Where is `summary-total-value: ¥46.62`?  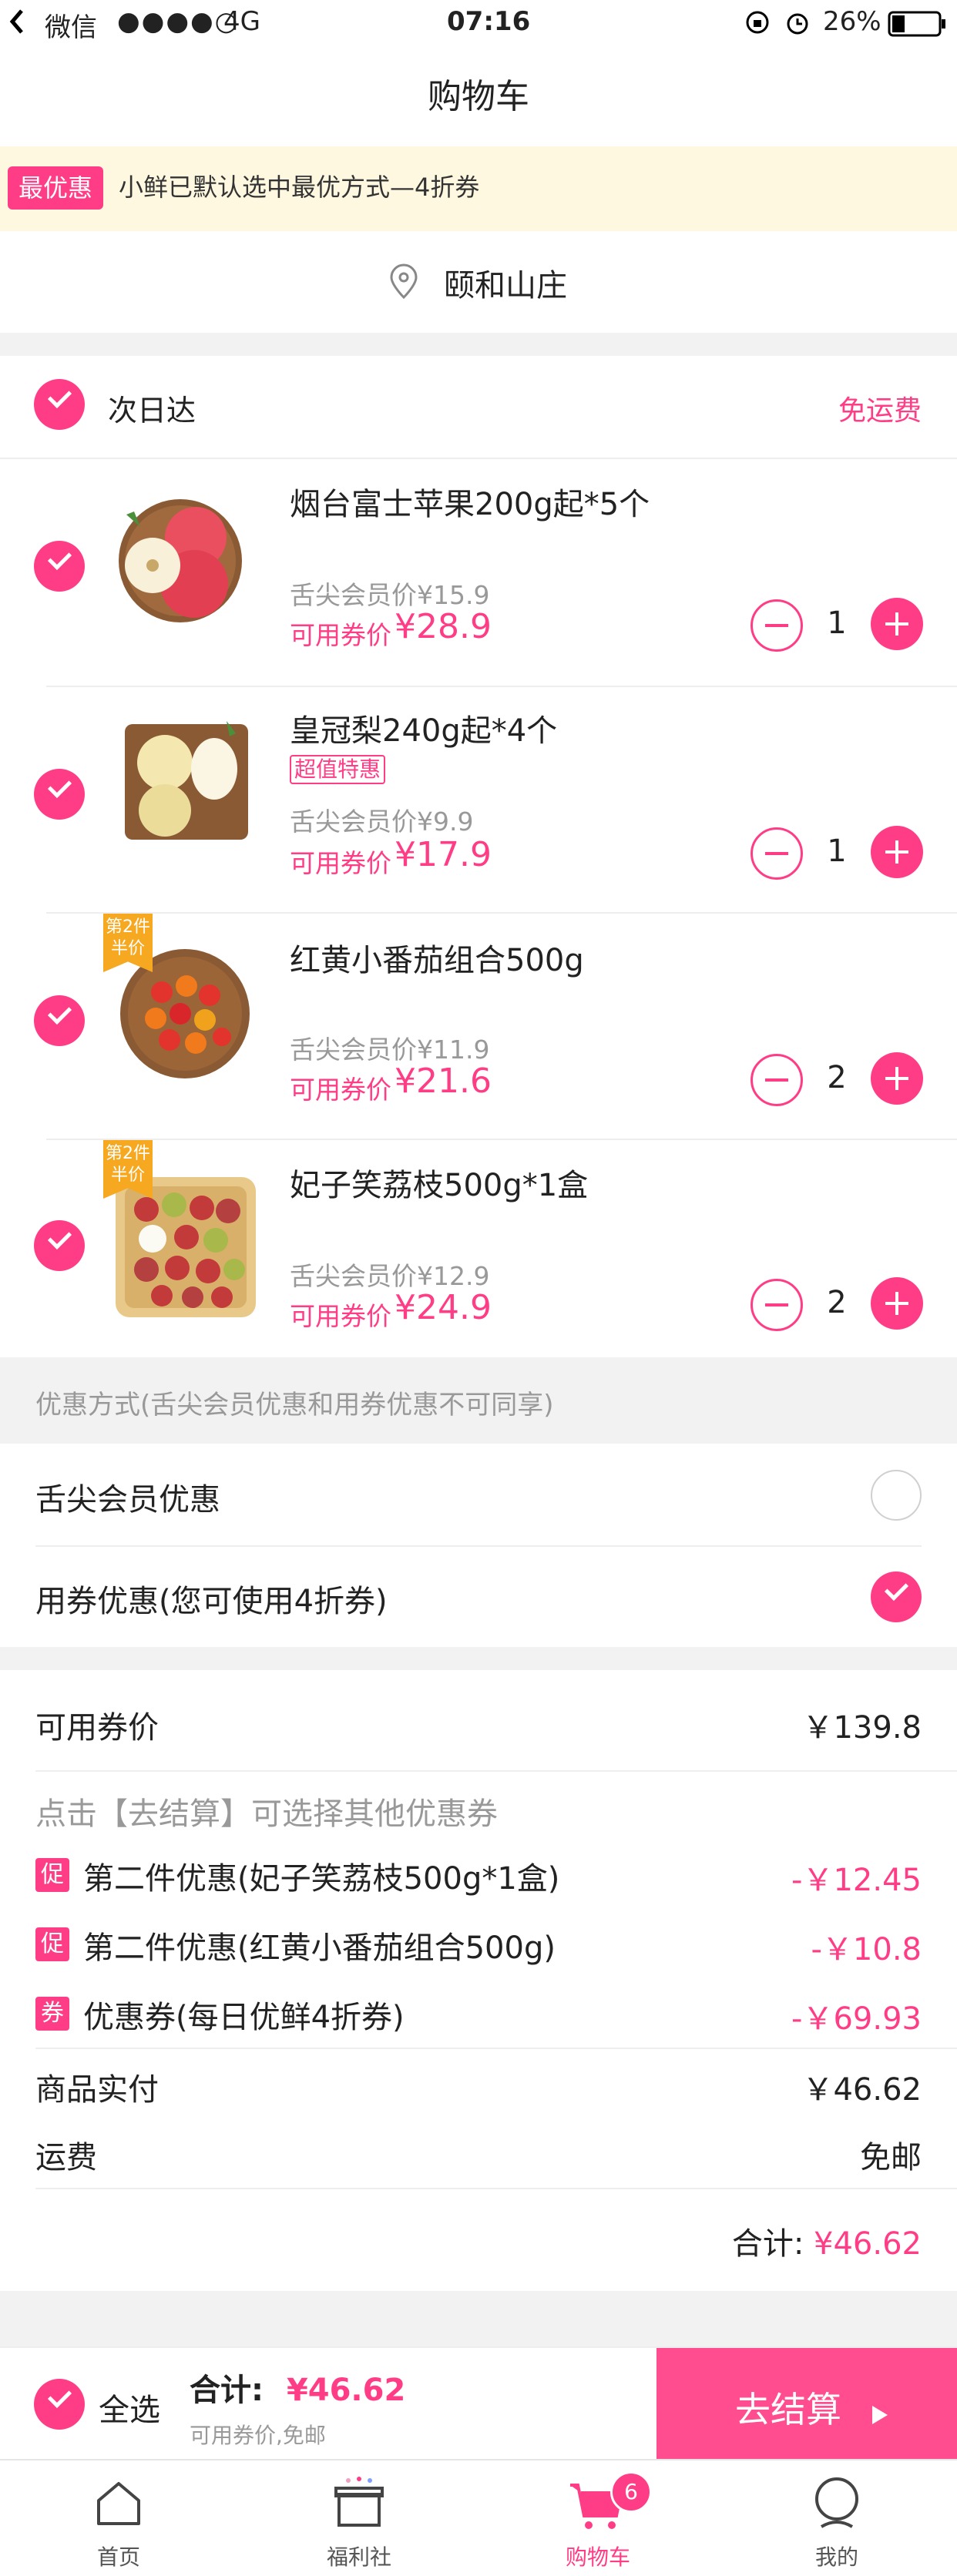
summary-total-value: ¥46.62 is located at coordinates (868, 2244).